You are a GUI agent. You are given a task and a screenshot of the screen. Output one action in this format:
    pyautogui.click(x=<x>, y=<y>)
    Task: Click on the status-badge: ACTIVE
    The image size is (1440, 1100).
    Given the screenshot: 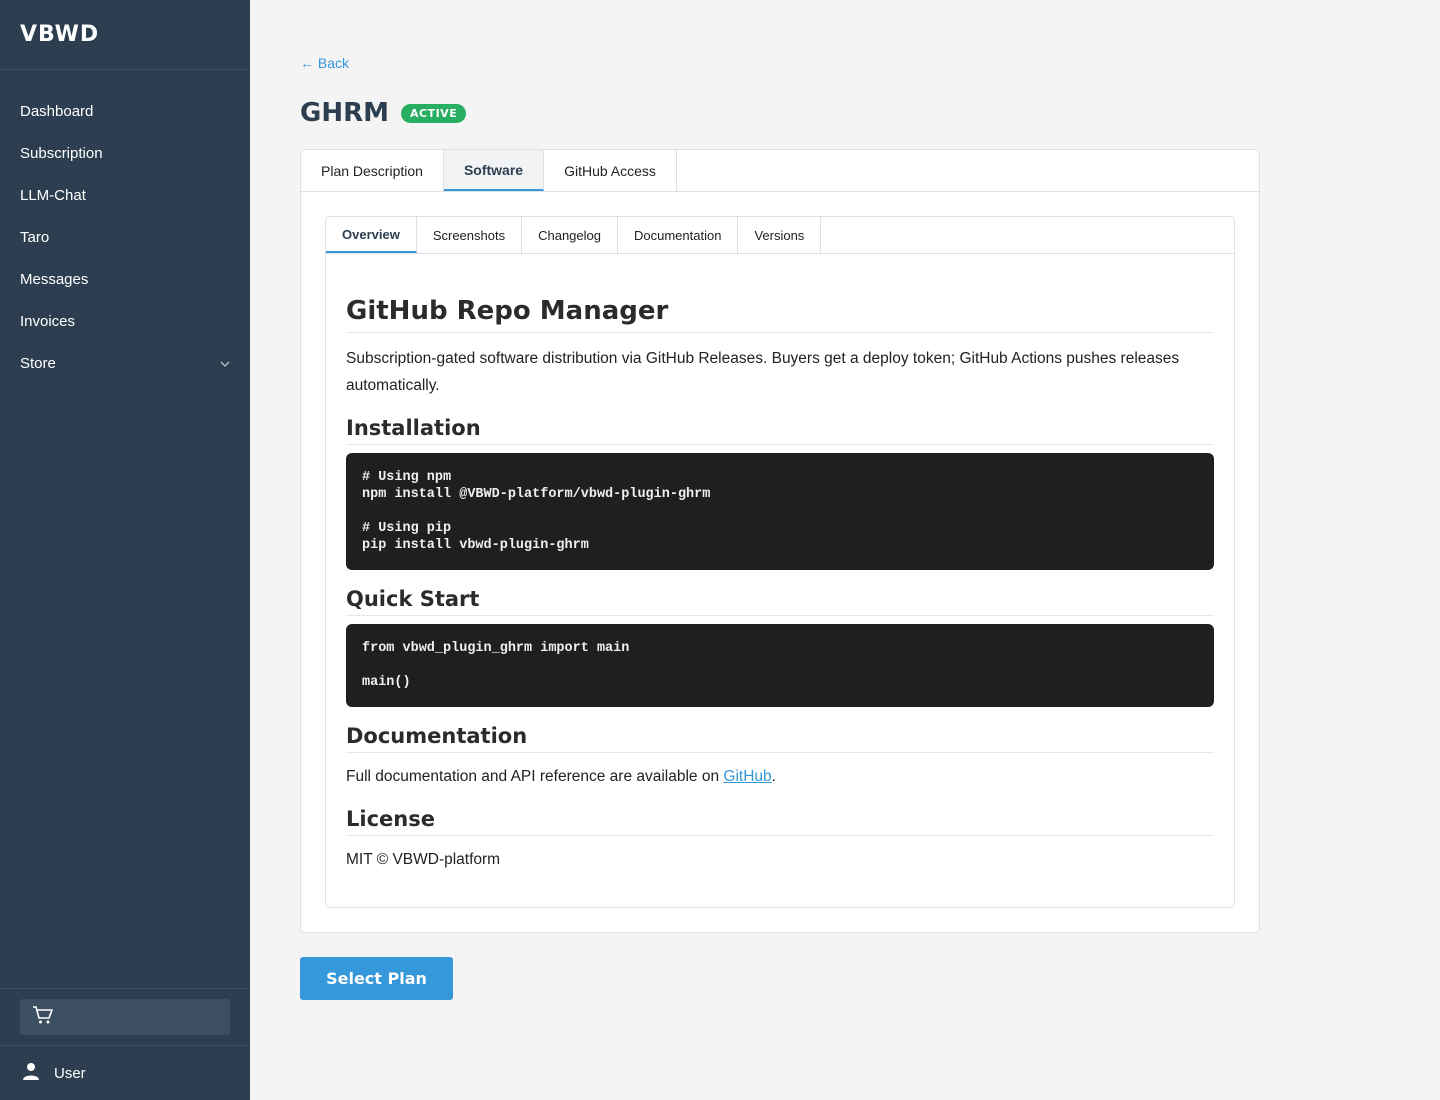 What is the action you would take?
    pyautogui.click(x=434, y=113)
    